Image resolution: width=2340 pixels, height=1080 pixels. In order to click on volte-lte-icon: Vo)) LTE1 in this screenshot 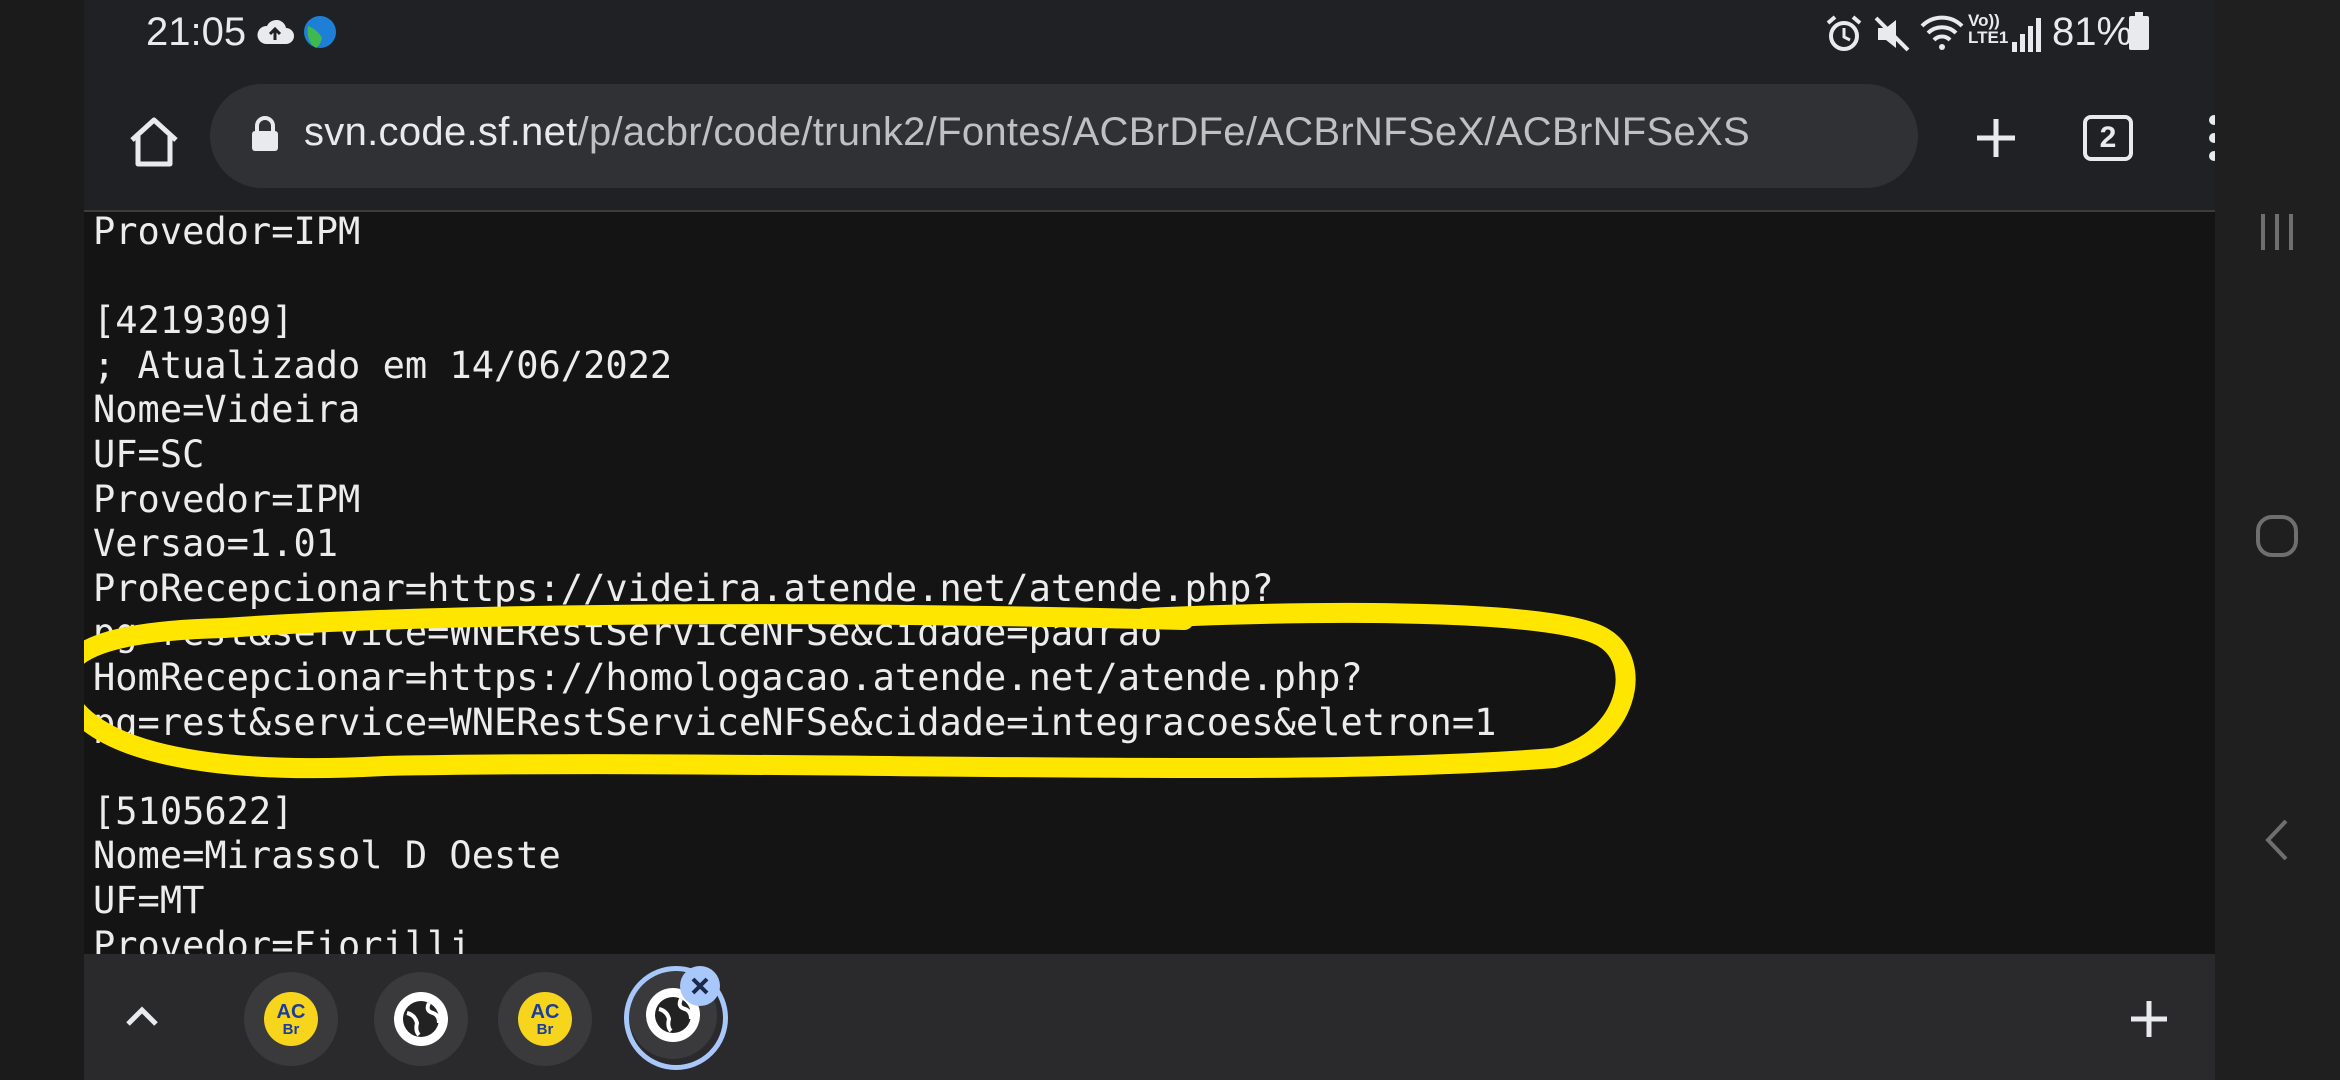, I will do `click(1988, 29)`.